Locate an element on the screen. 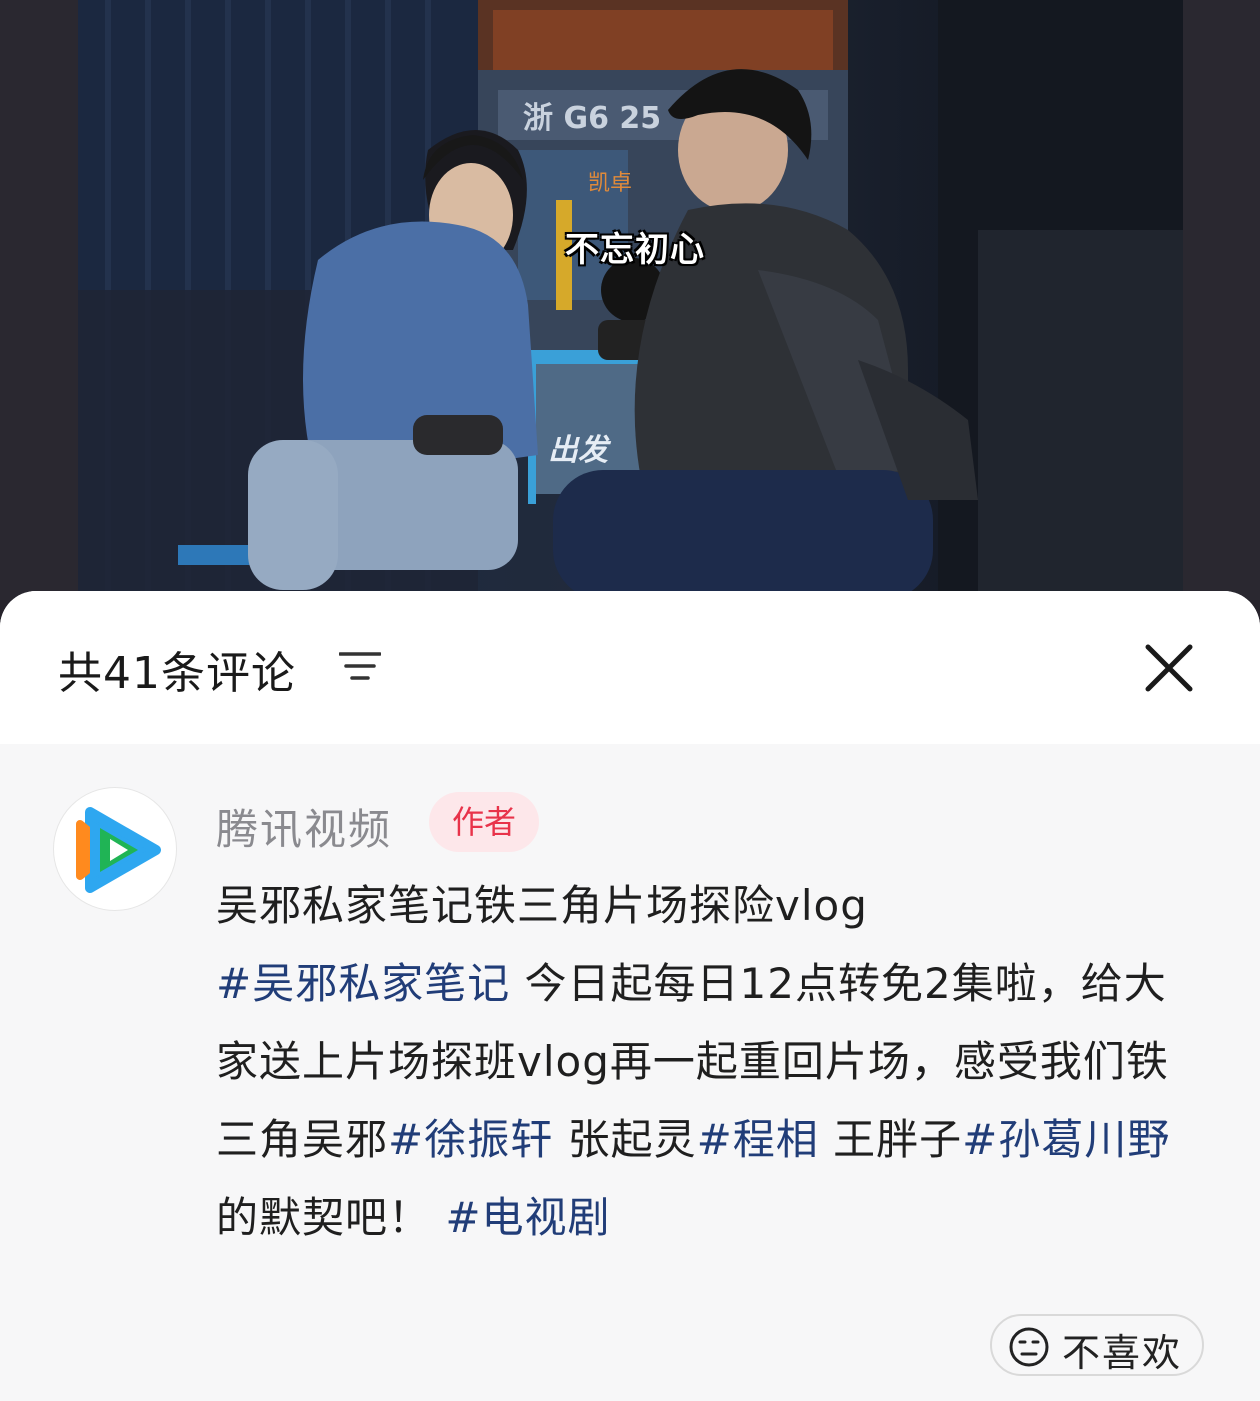  dislike-button: 不喜欢 is located at coordinates (1097, 1345).